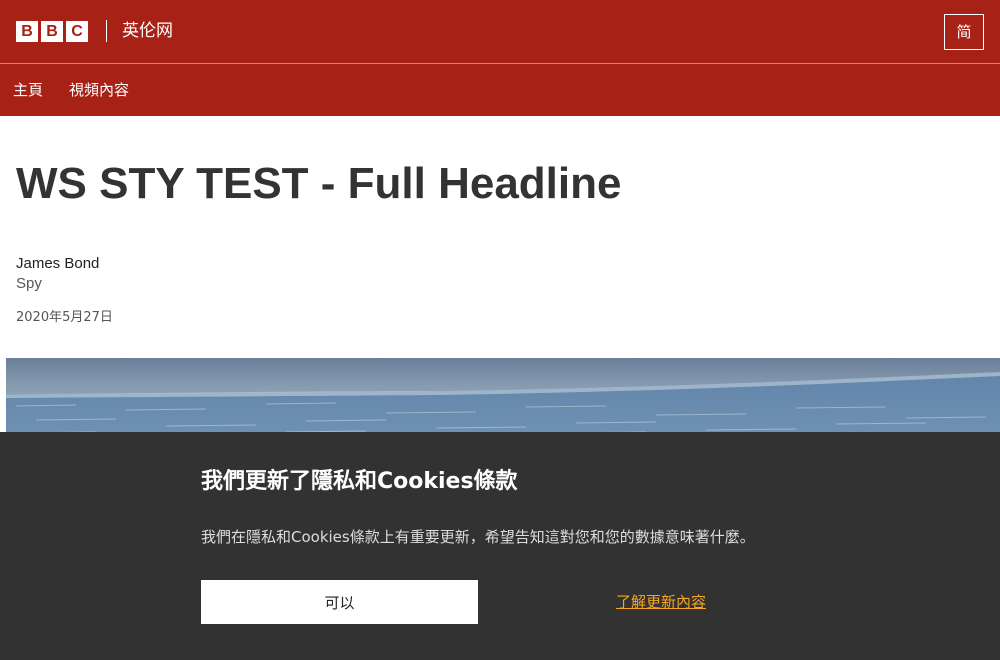 This screenshot has width=1000, height=660. Describe the element at coordinates (58, 263) in the screenshot. I see `author-name: James Bond` at that location.